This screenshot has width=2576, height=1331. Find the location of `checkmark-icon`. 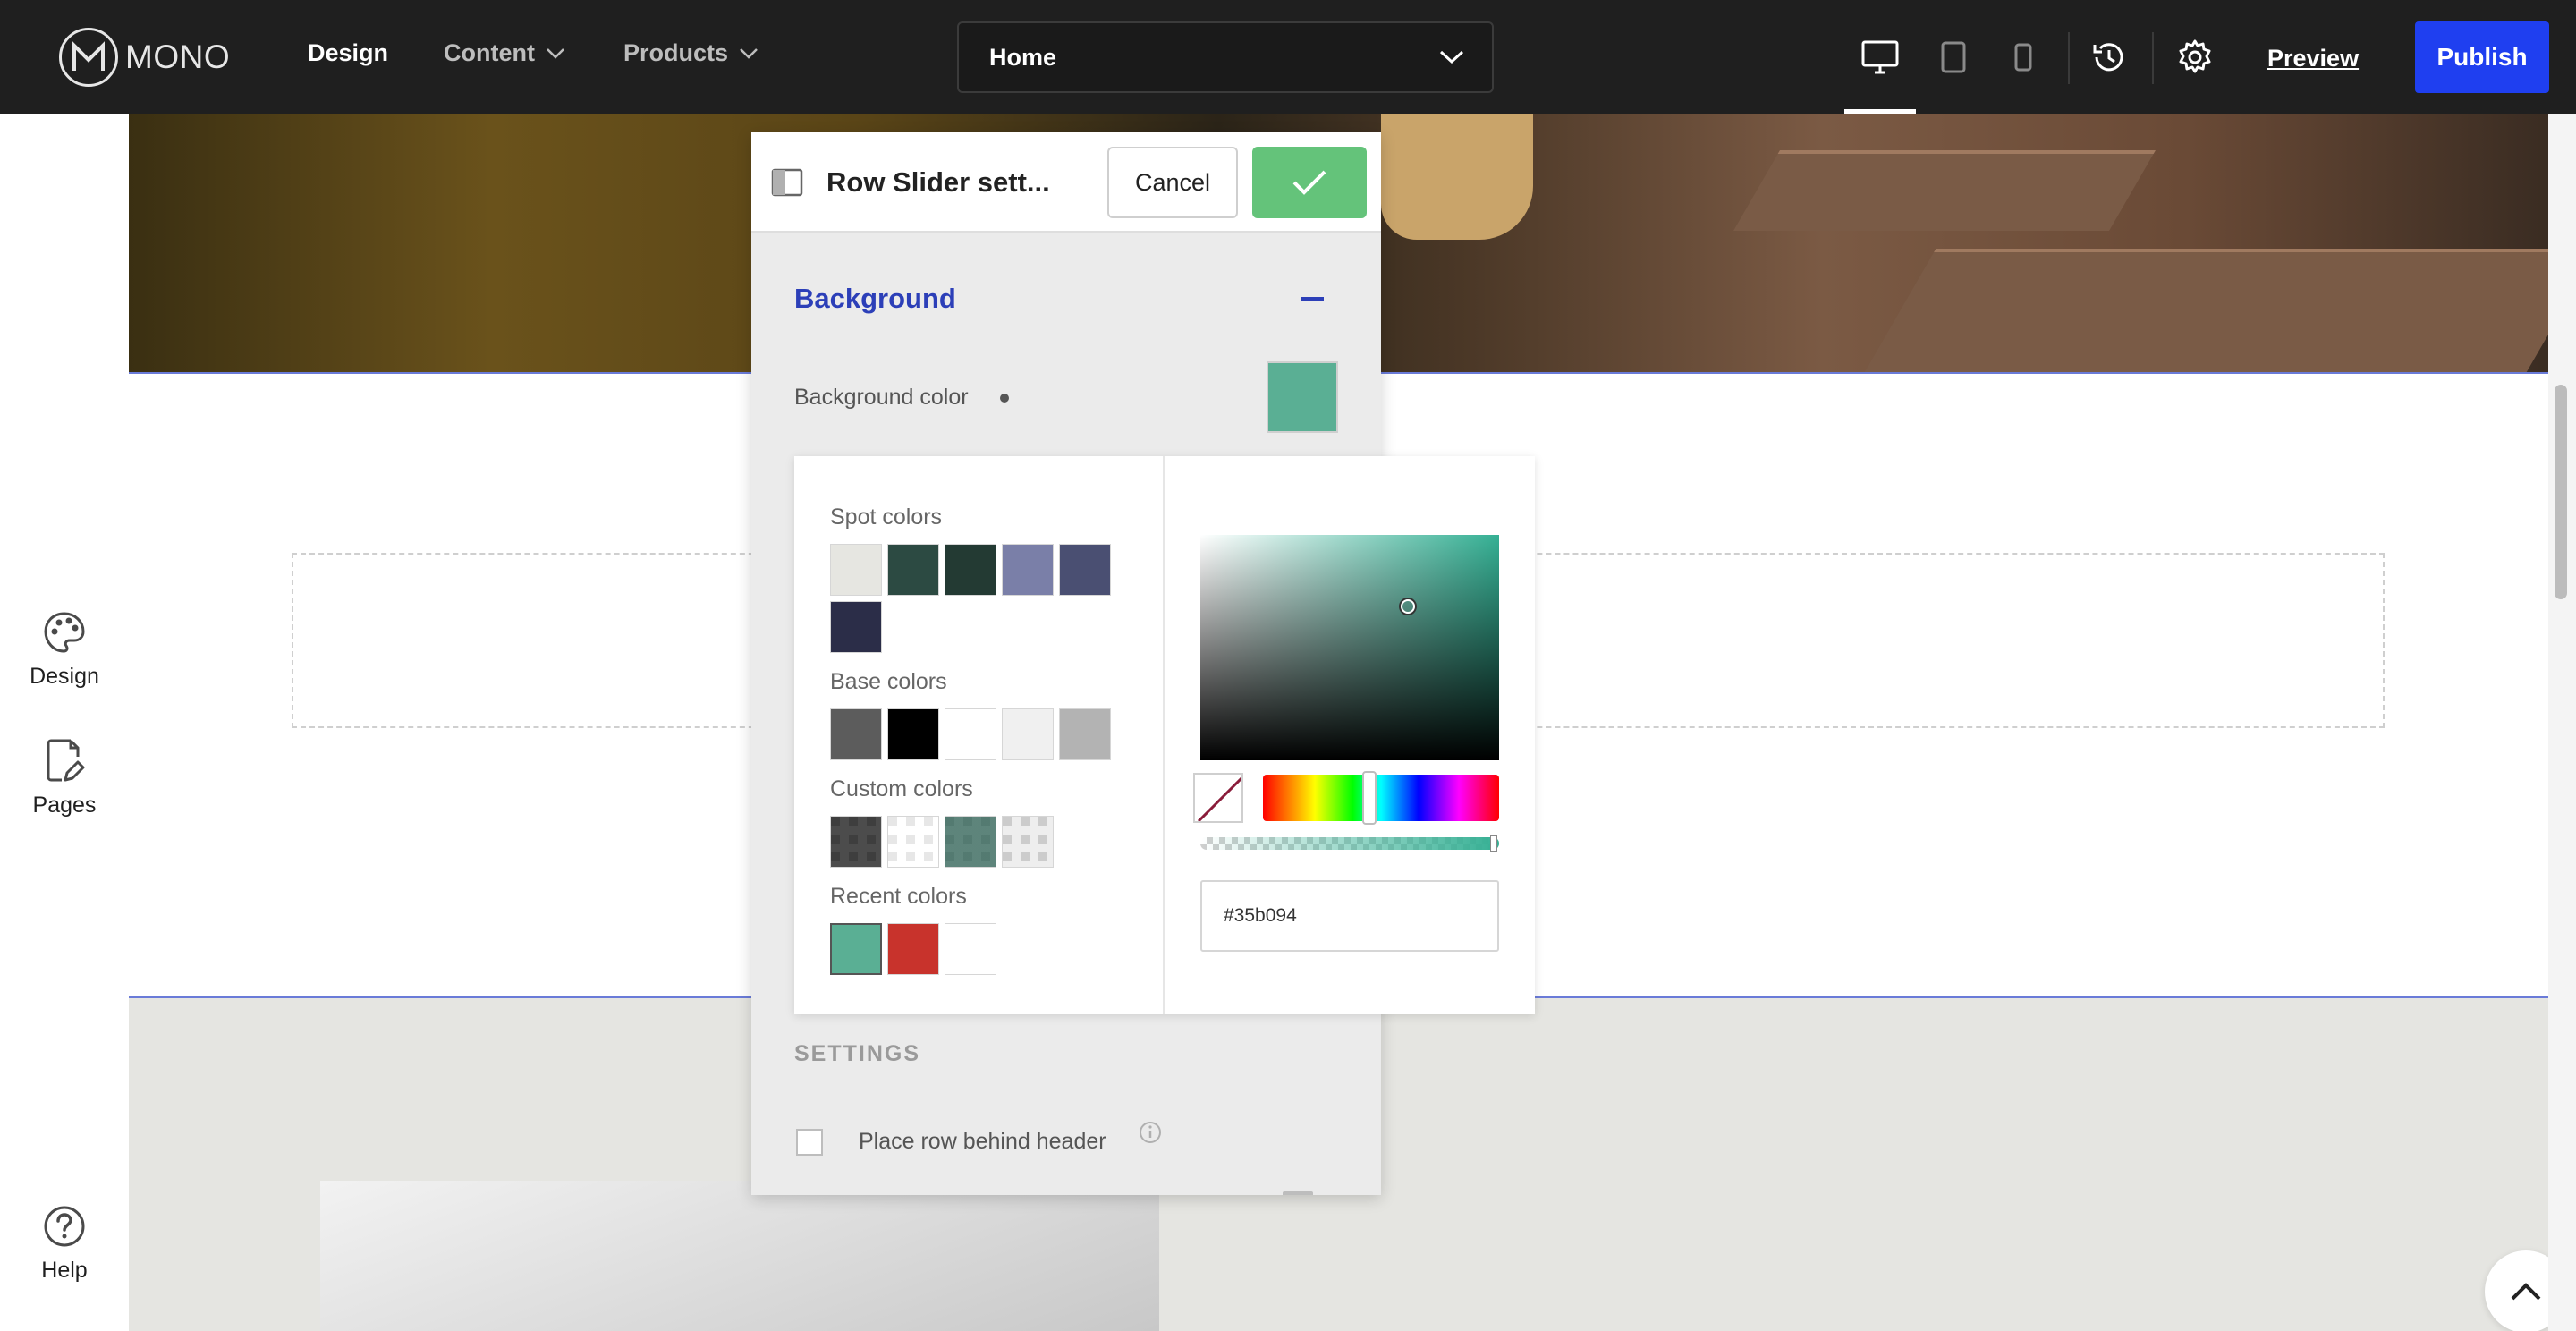

checkmark-icon is located at coordinates (1309, 183).